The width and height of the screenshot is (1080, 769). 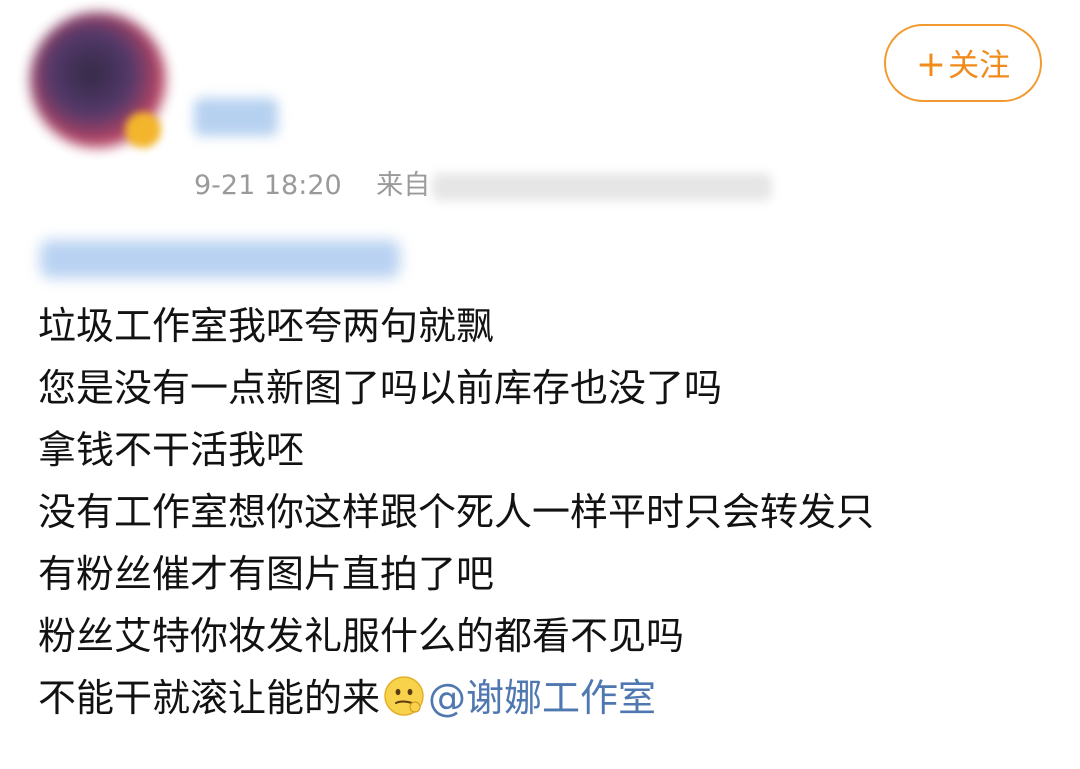 I want to click on follow-button: +关注, so click(x=963, y=63).